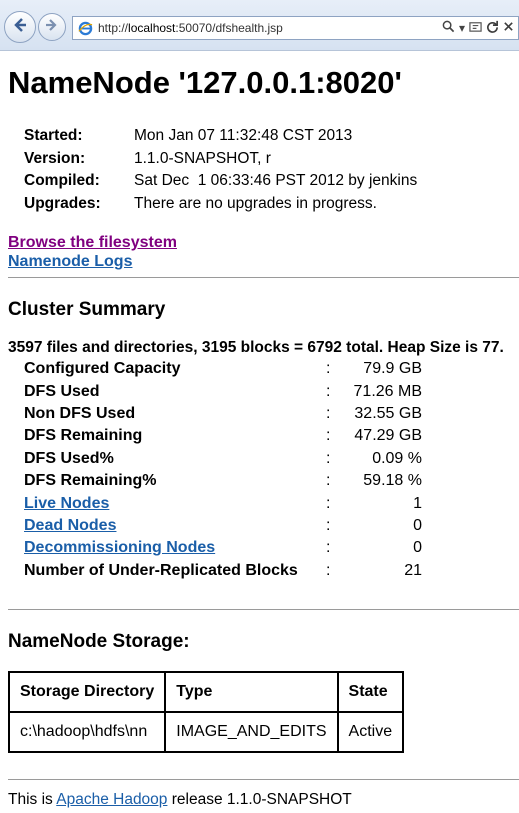  I want to click on table-row: Dead Nodes : 0, so click(223, 526).